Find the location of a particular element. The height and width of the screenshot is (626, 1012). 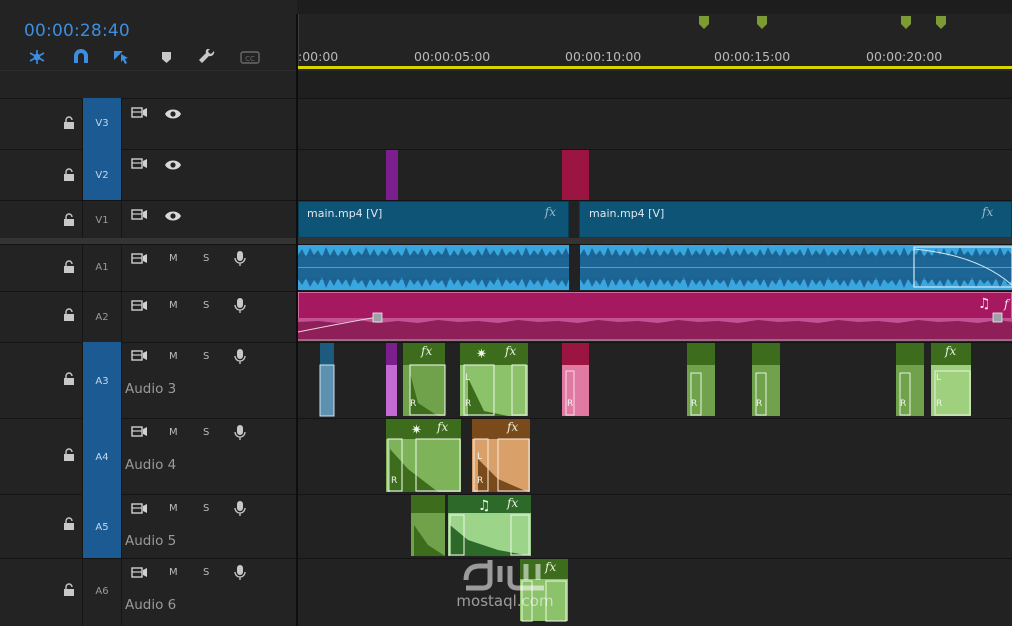

solo-button-a3: S is located at coordinates (206, 356).